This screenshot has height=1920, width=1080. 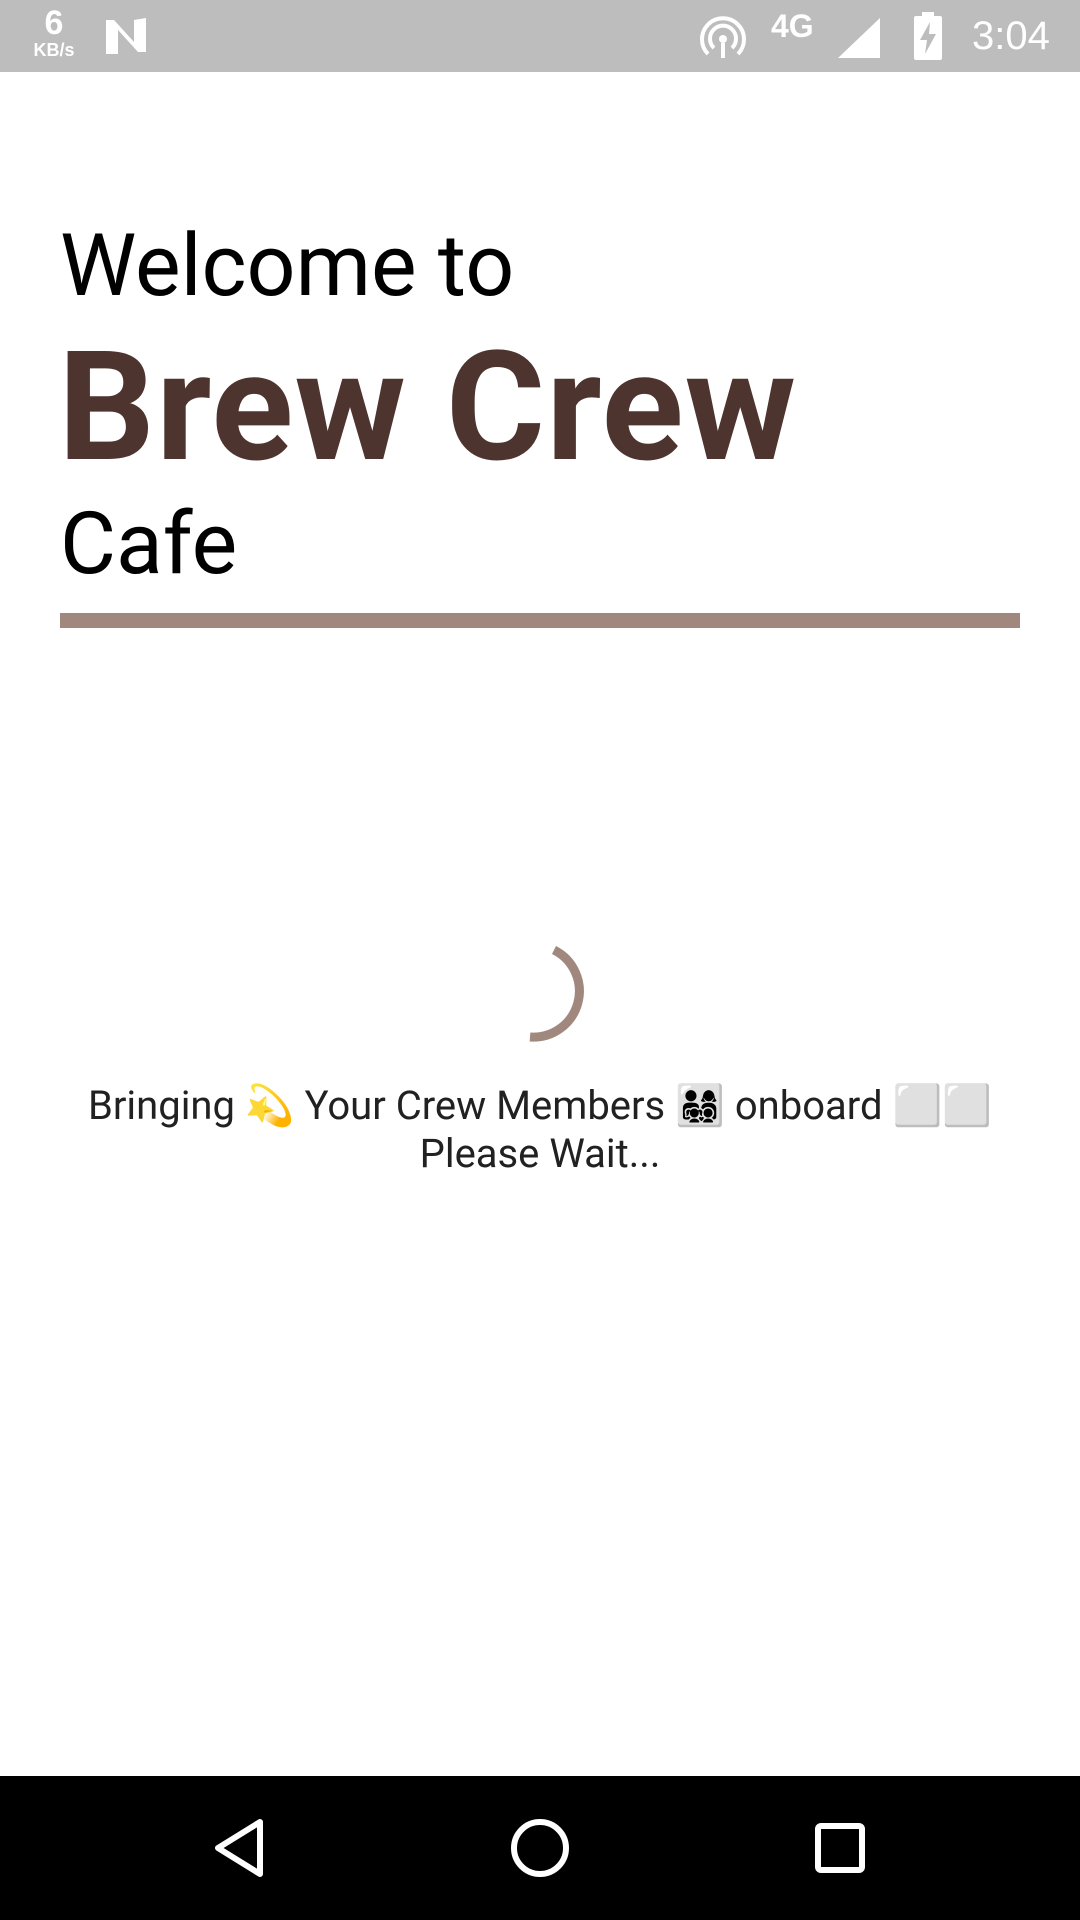 I want to click on back-icon, so click(x=240, y=1848).